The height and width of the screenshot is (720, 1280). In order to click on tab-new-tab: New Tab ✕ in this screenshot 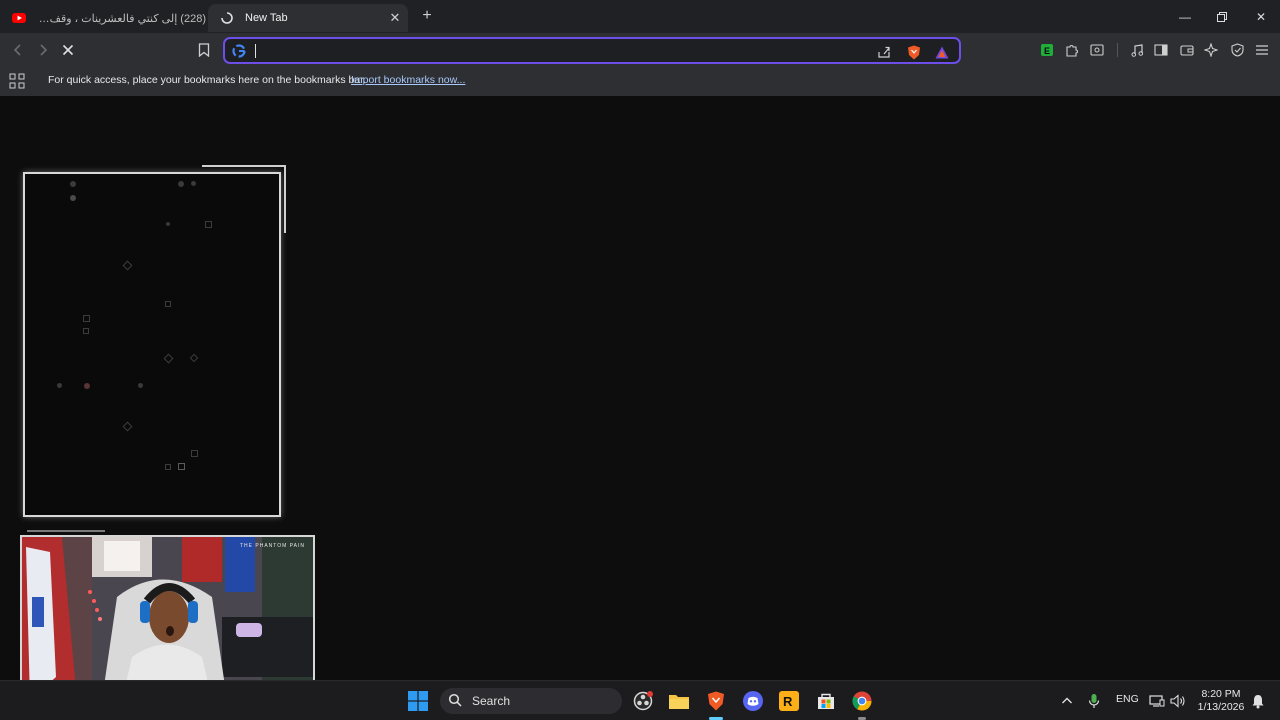, I will do `click(308, 18)`.